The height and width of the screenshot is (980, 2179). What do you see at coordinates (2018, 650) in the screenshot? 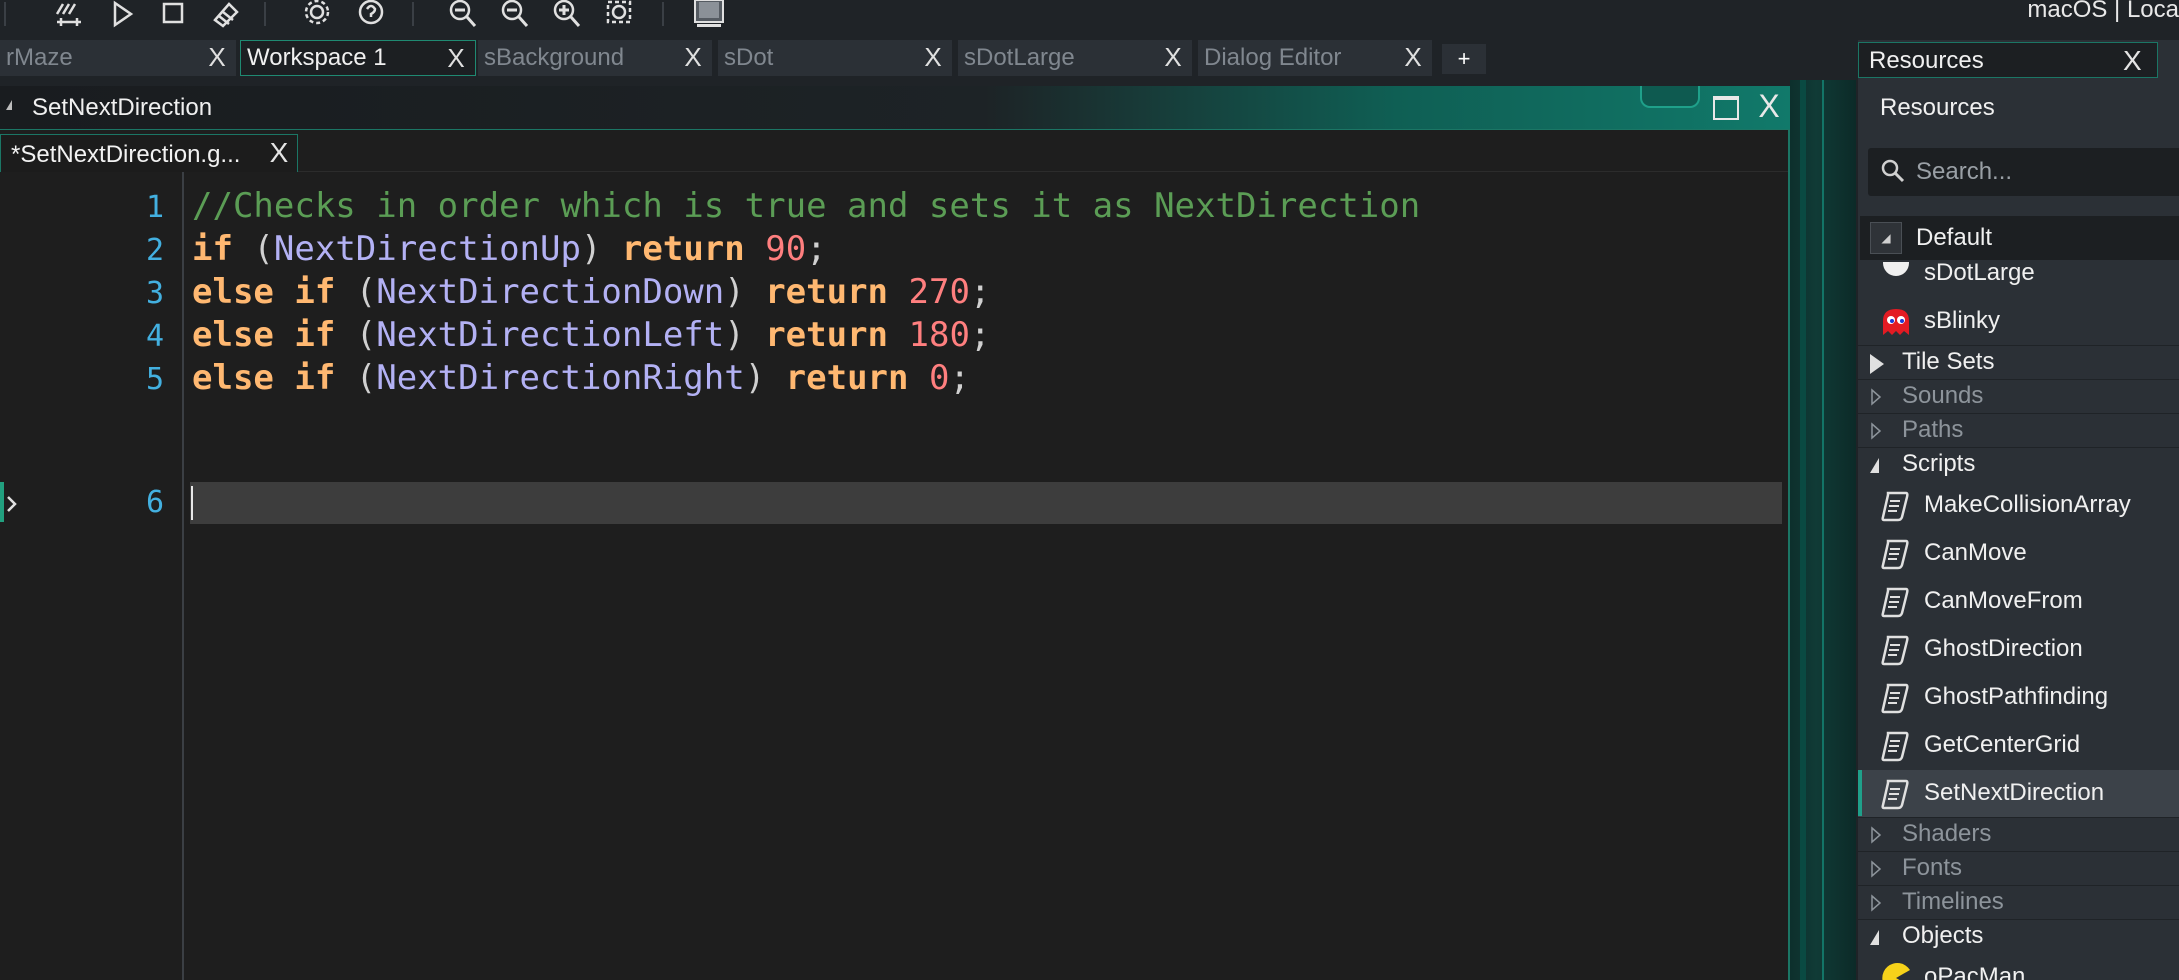
I see `tree-item-ghostdirection: GhostDirection` at bounding box center [2018, 650].